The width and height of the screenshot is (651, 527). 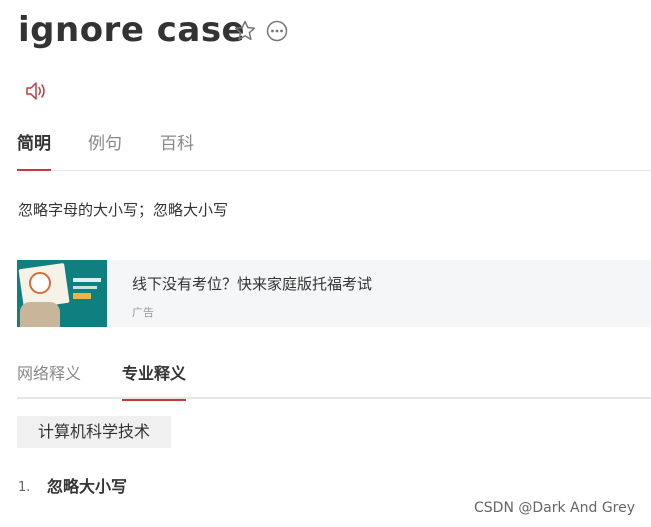 I want to click on word-title: ignore case, so click(x=132, y=30).